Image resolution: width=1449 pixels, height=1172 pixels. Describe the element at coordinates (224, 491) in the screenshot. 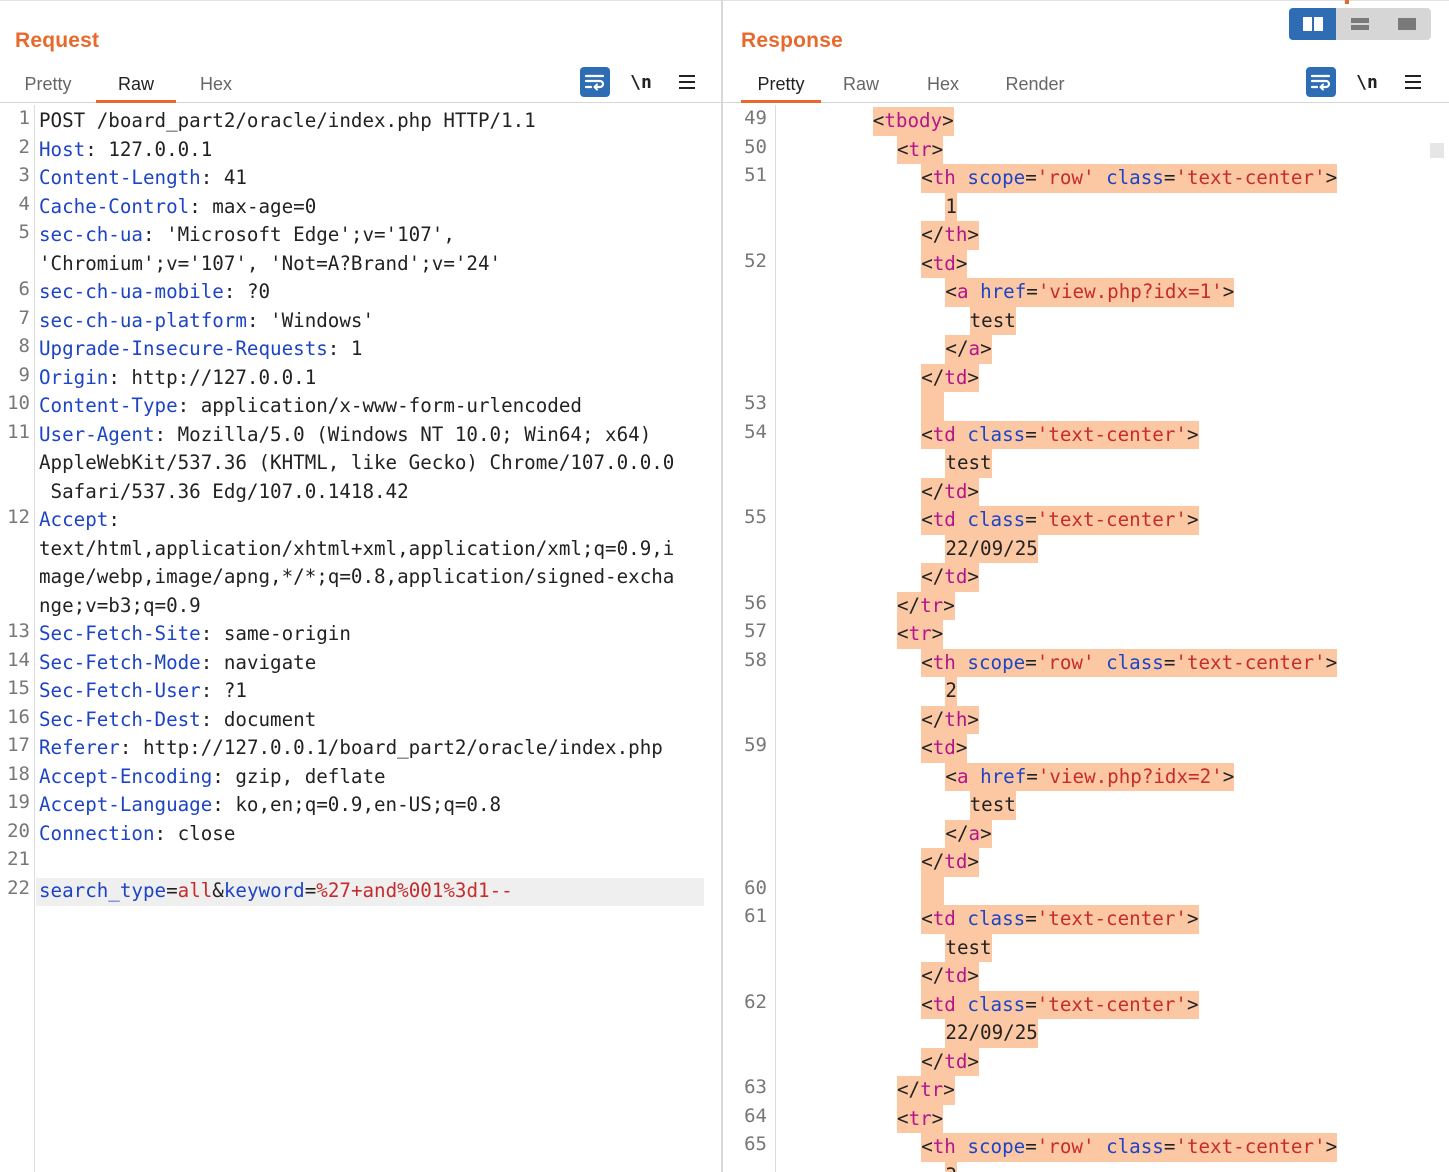

I see `code-token: Safari/537.36 Edg/107.0.1418.42` at that location.